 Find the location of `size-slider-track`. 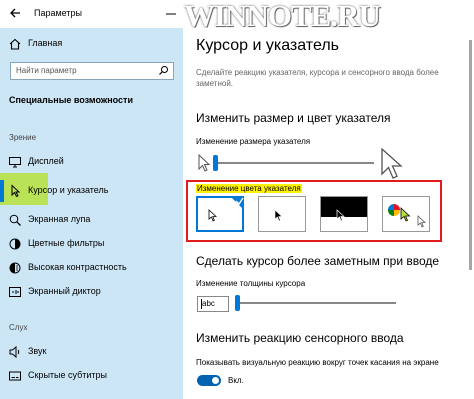

size-slider-track is located at coordinates (294, 163).